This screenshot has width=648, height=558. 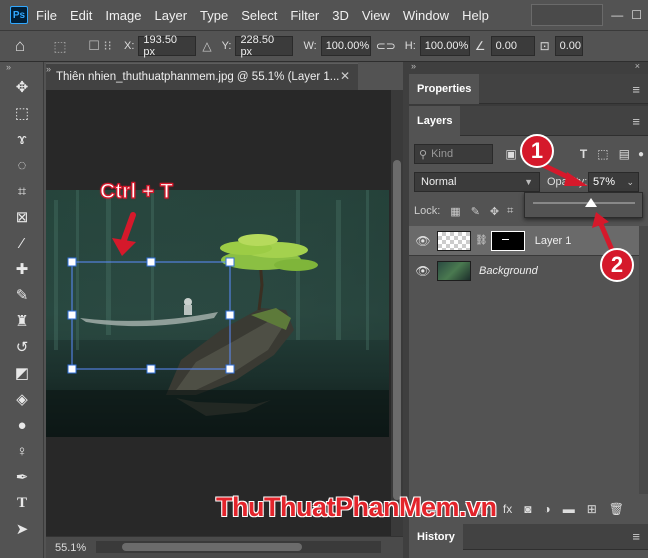 I want to click on chevron-down-icon: ⌄, so click(x=630, y=182).